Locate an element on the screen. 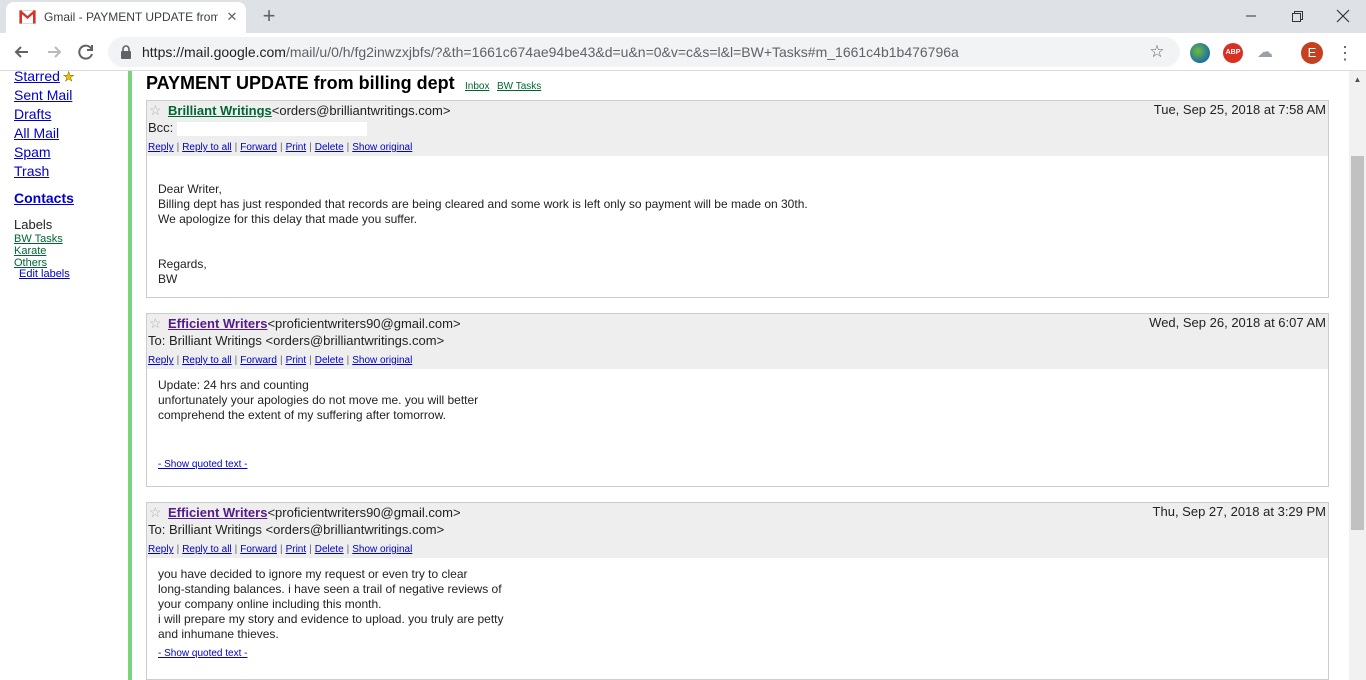 Image resolution: width=1366 pixels, height=680 pixels. restore-button is located at coordinates (1297, 16).